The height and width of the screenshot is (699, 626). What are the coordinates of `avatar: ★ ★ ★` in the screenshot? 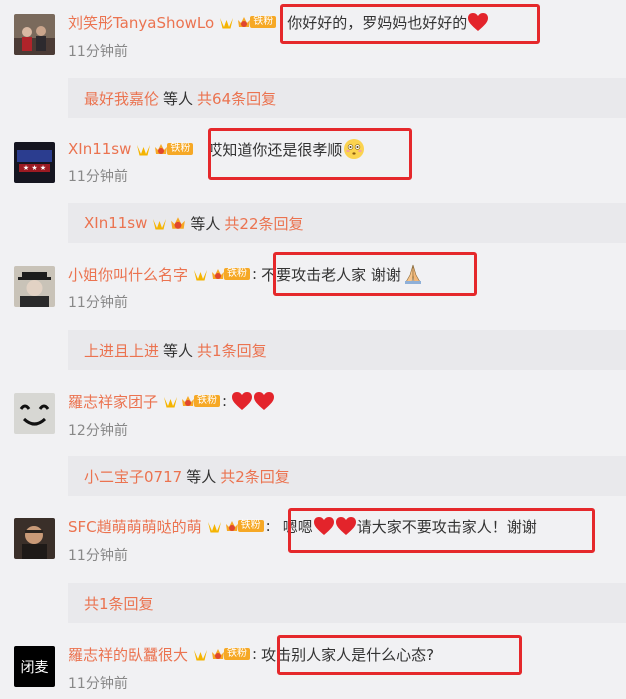 It's located at (34, 162).